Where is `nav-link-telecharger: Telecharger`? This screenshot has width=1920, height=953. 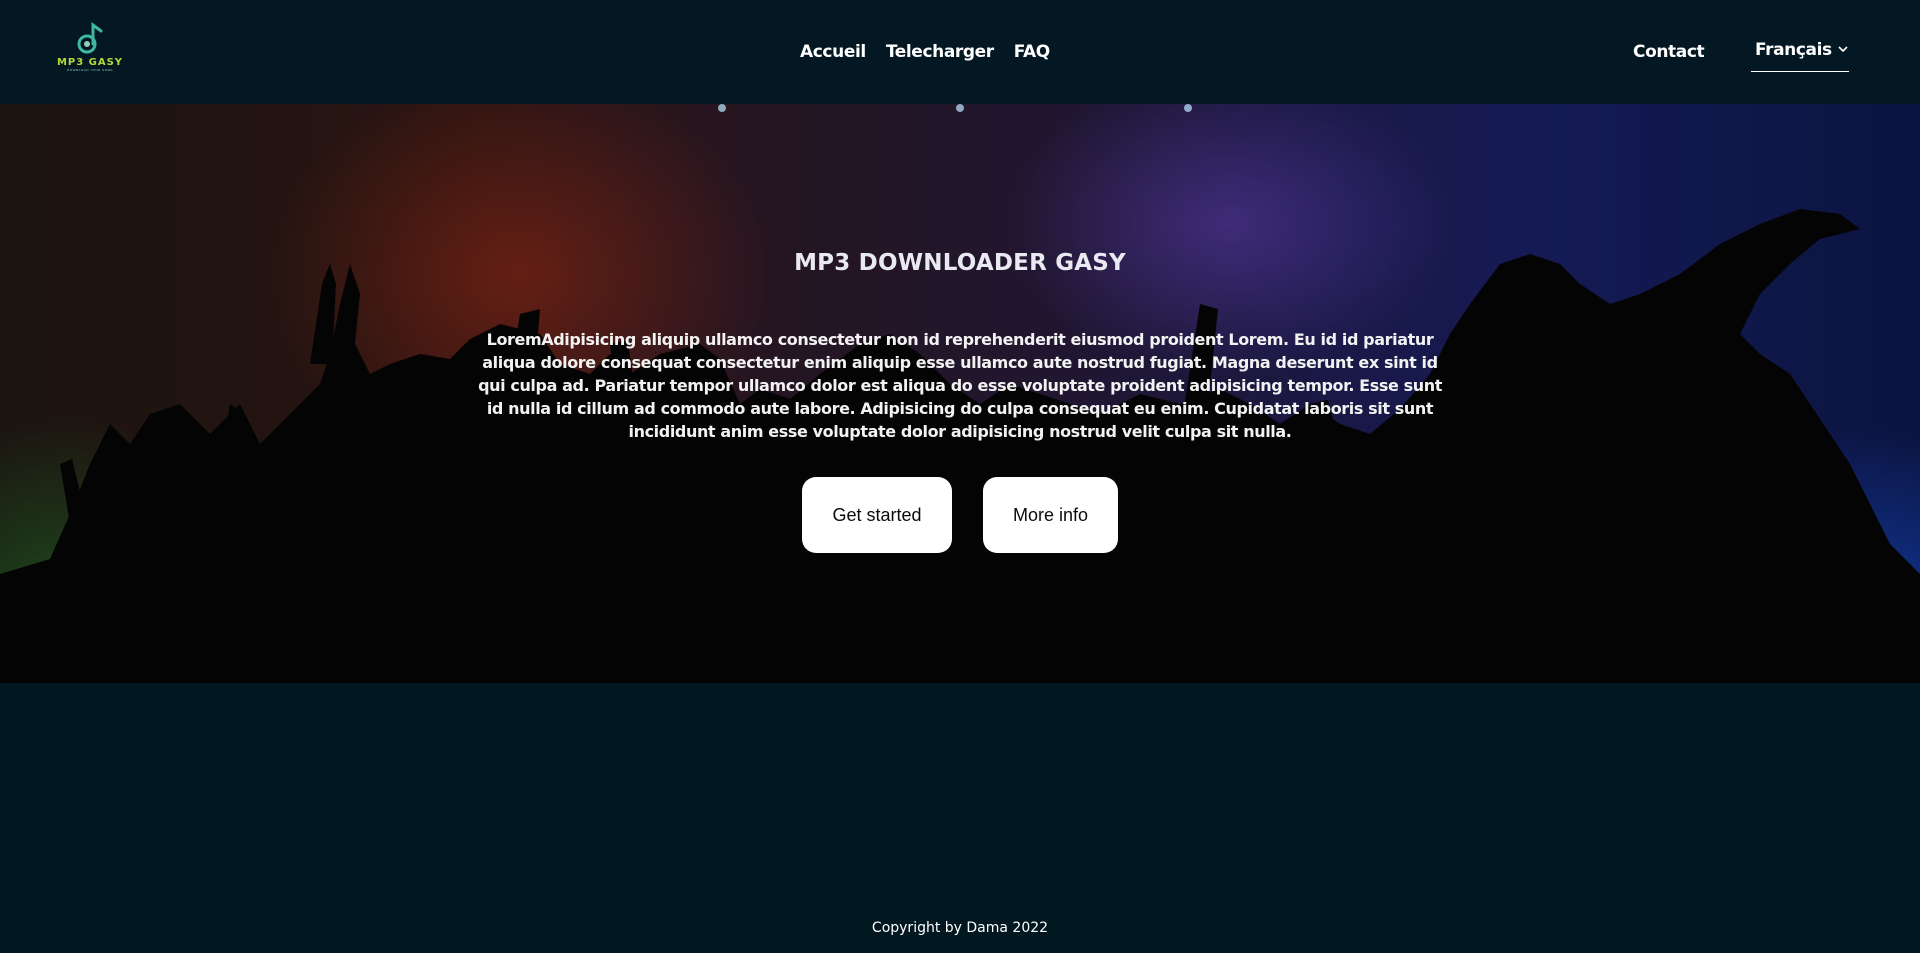 nav-link-telecharger: Telecharger is located at coordinates (940, 52).